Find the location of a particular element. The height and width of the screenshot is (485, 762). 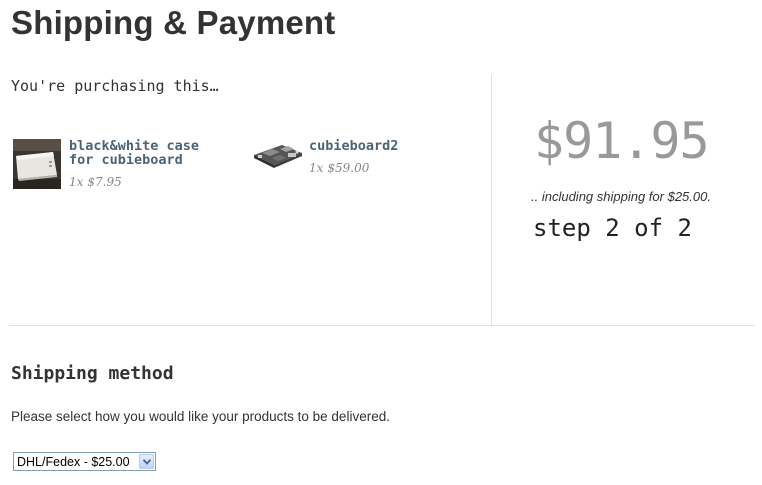

product-name: cubieboard2 is located at coordinates (353, 146).